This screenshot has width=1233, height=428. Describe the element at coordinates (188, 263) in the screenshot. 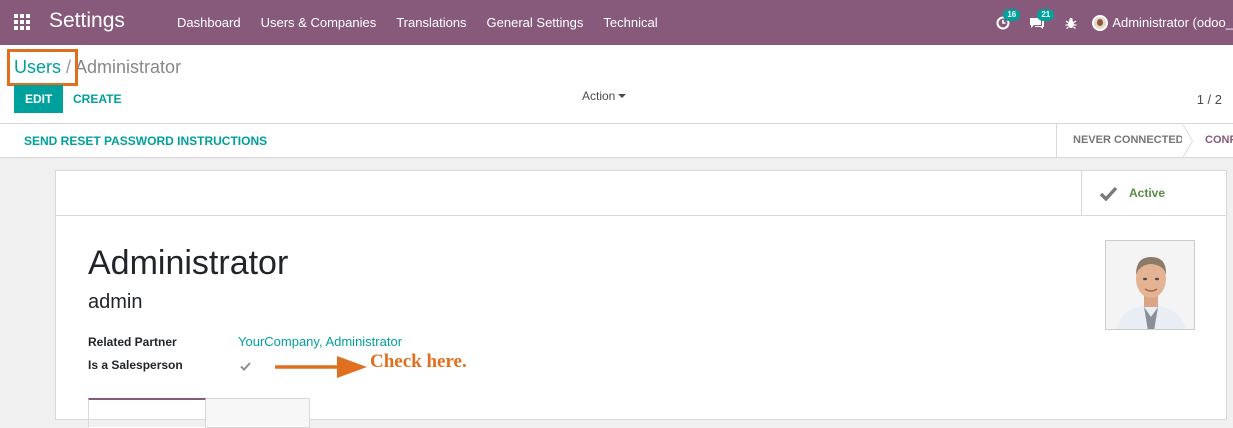

I see `user-name: Administrator` at that location.